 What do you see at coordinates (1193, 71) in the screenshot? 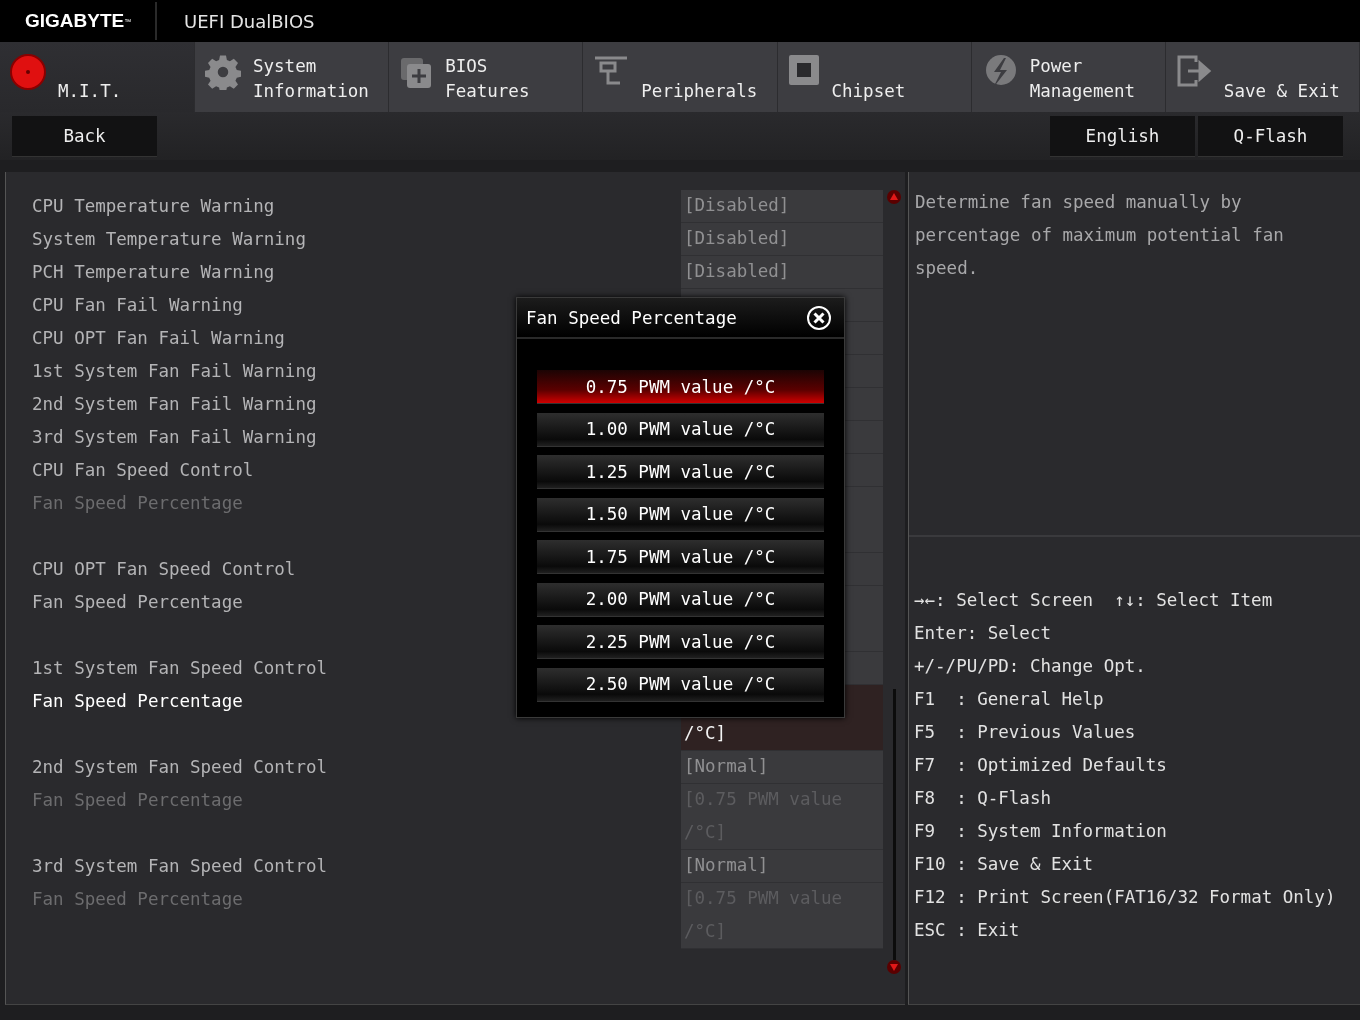
I see `exit-icon` at bounding box center [1193, 71].